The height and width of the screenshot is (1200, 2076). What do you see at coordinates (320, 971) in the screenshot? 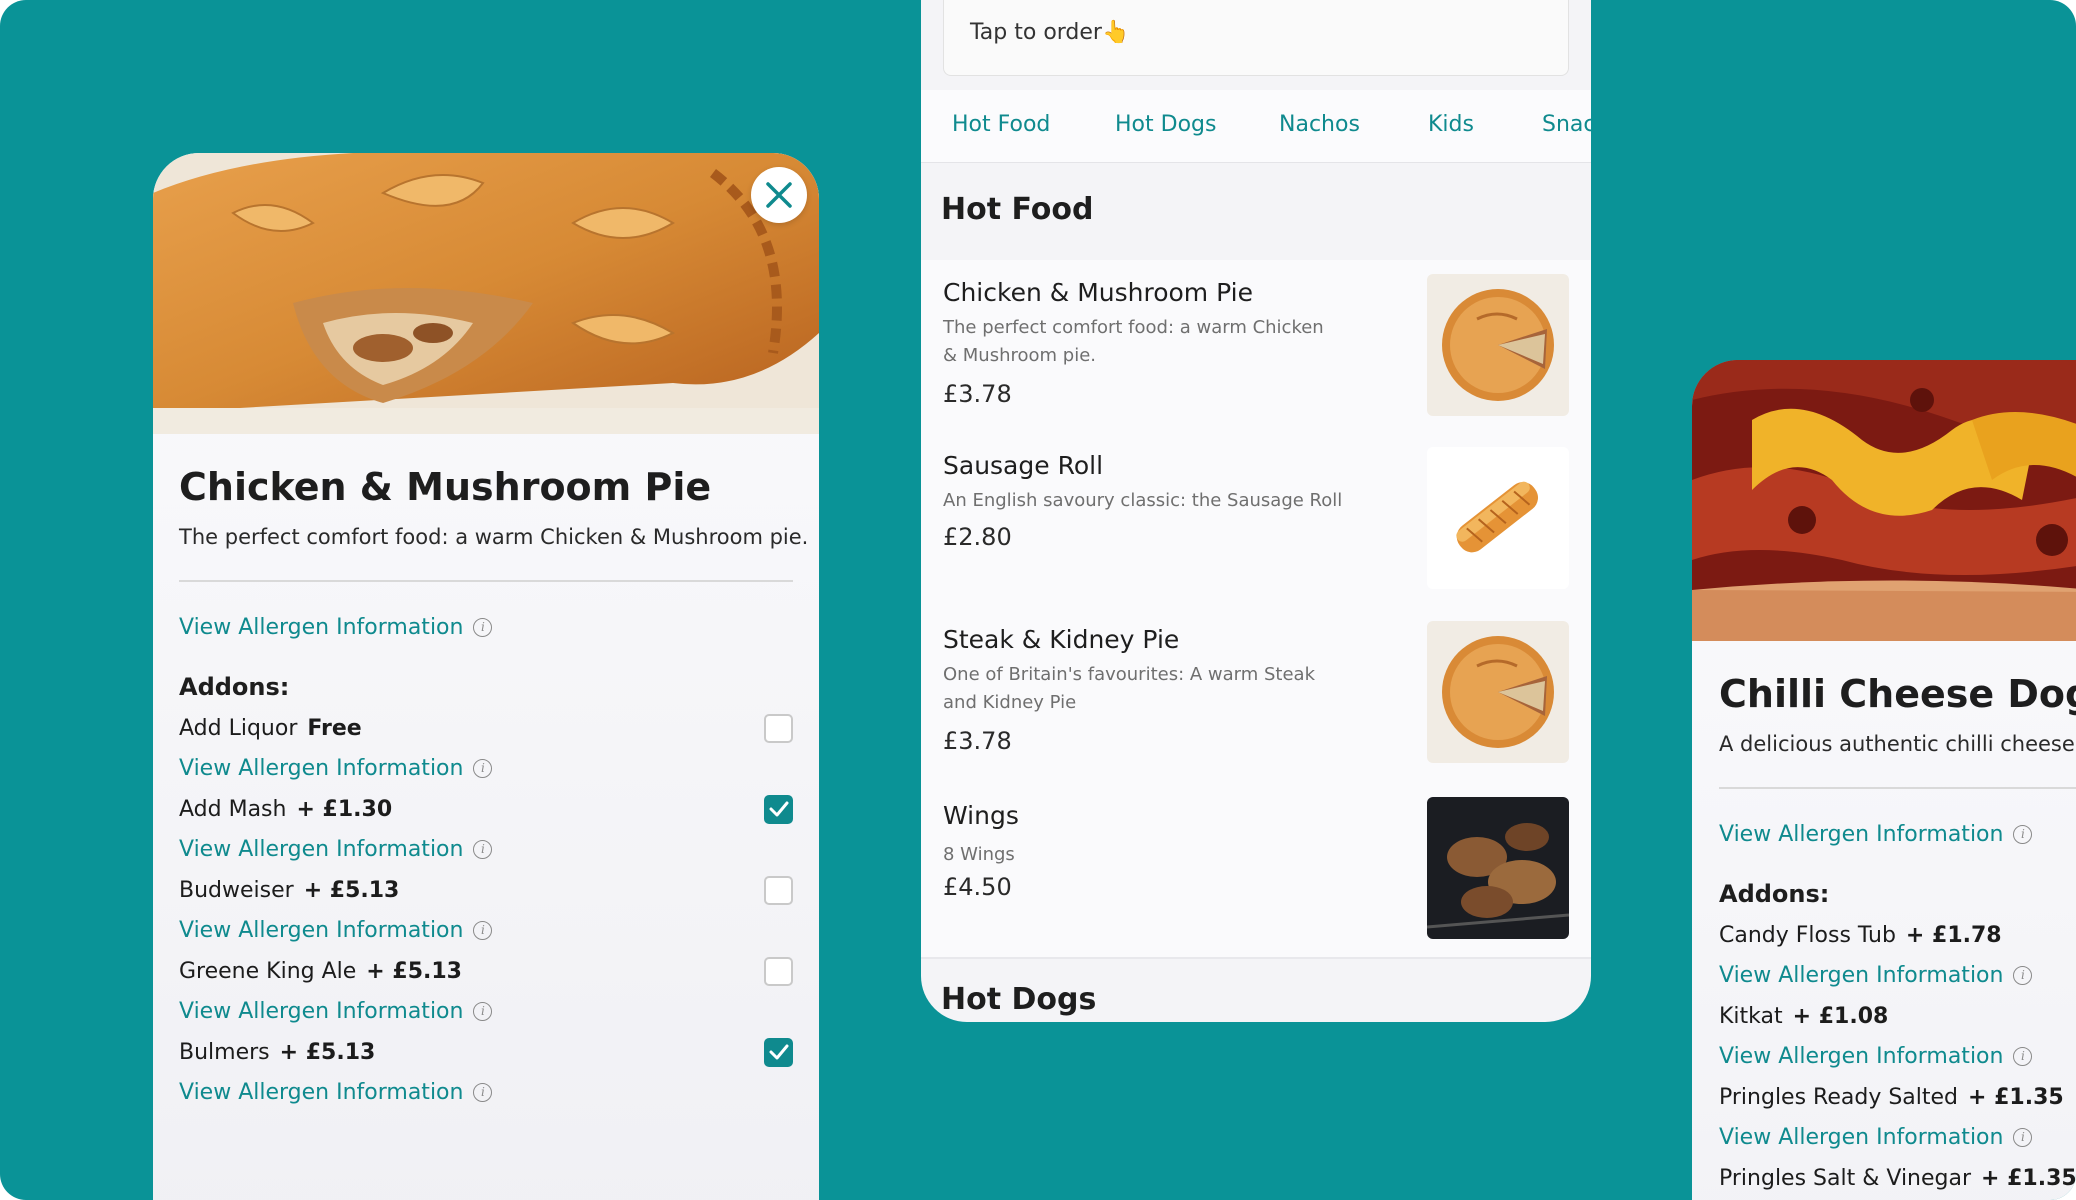
I see `addon-name: Greene King Ale + £5.13` at bounding box center [320, 971].